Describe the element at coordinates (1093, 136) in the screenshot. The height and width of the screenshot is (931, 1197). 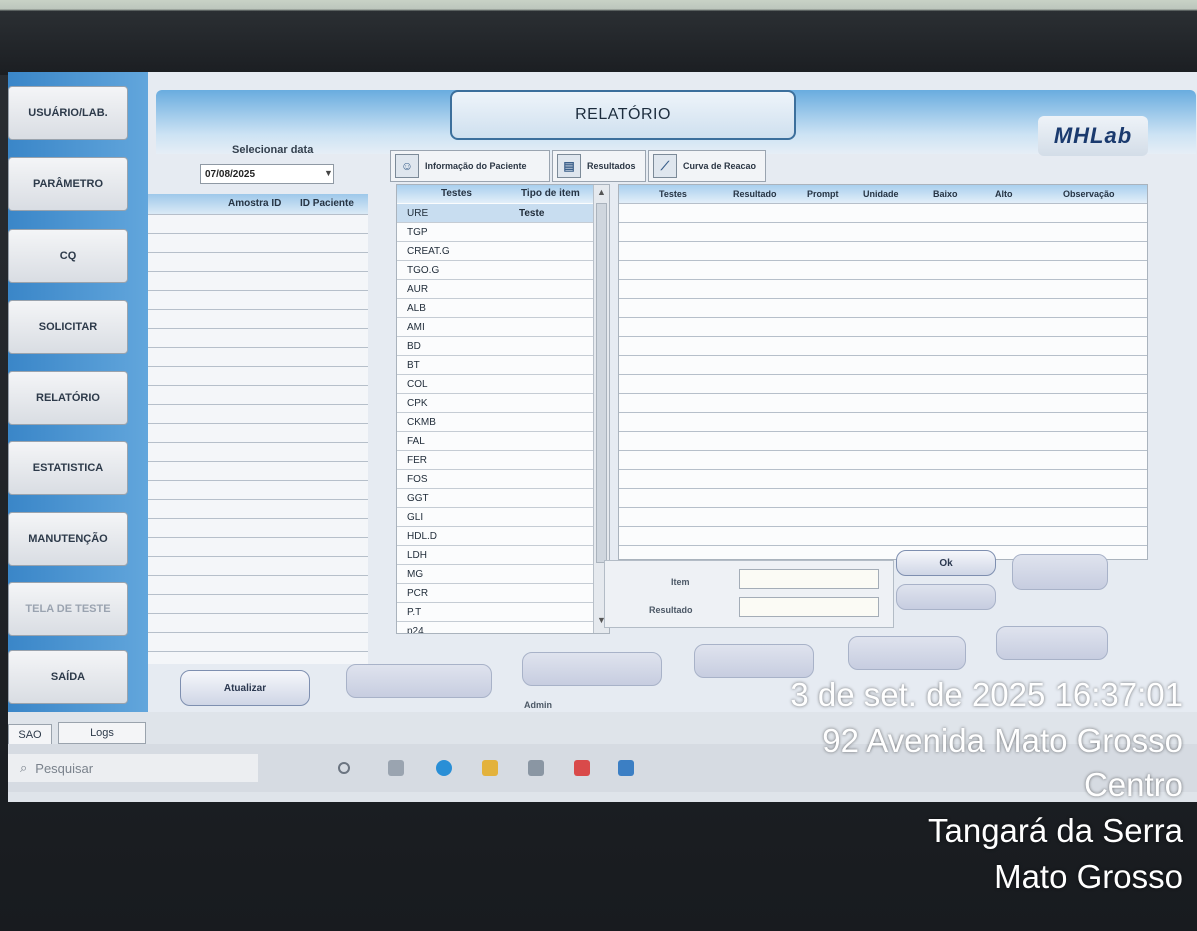
I see `mhlab-logo: MHLab` at that location.